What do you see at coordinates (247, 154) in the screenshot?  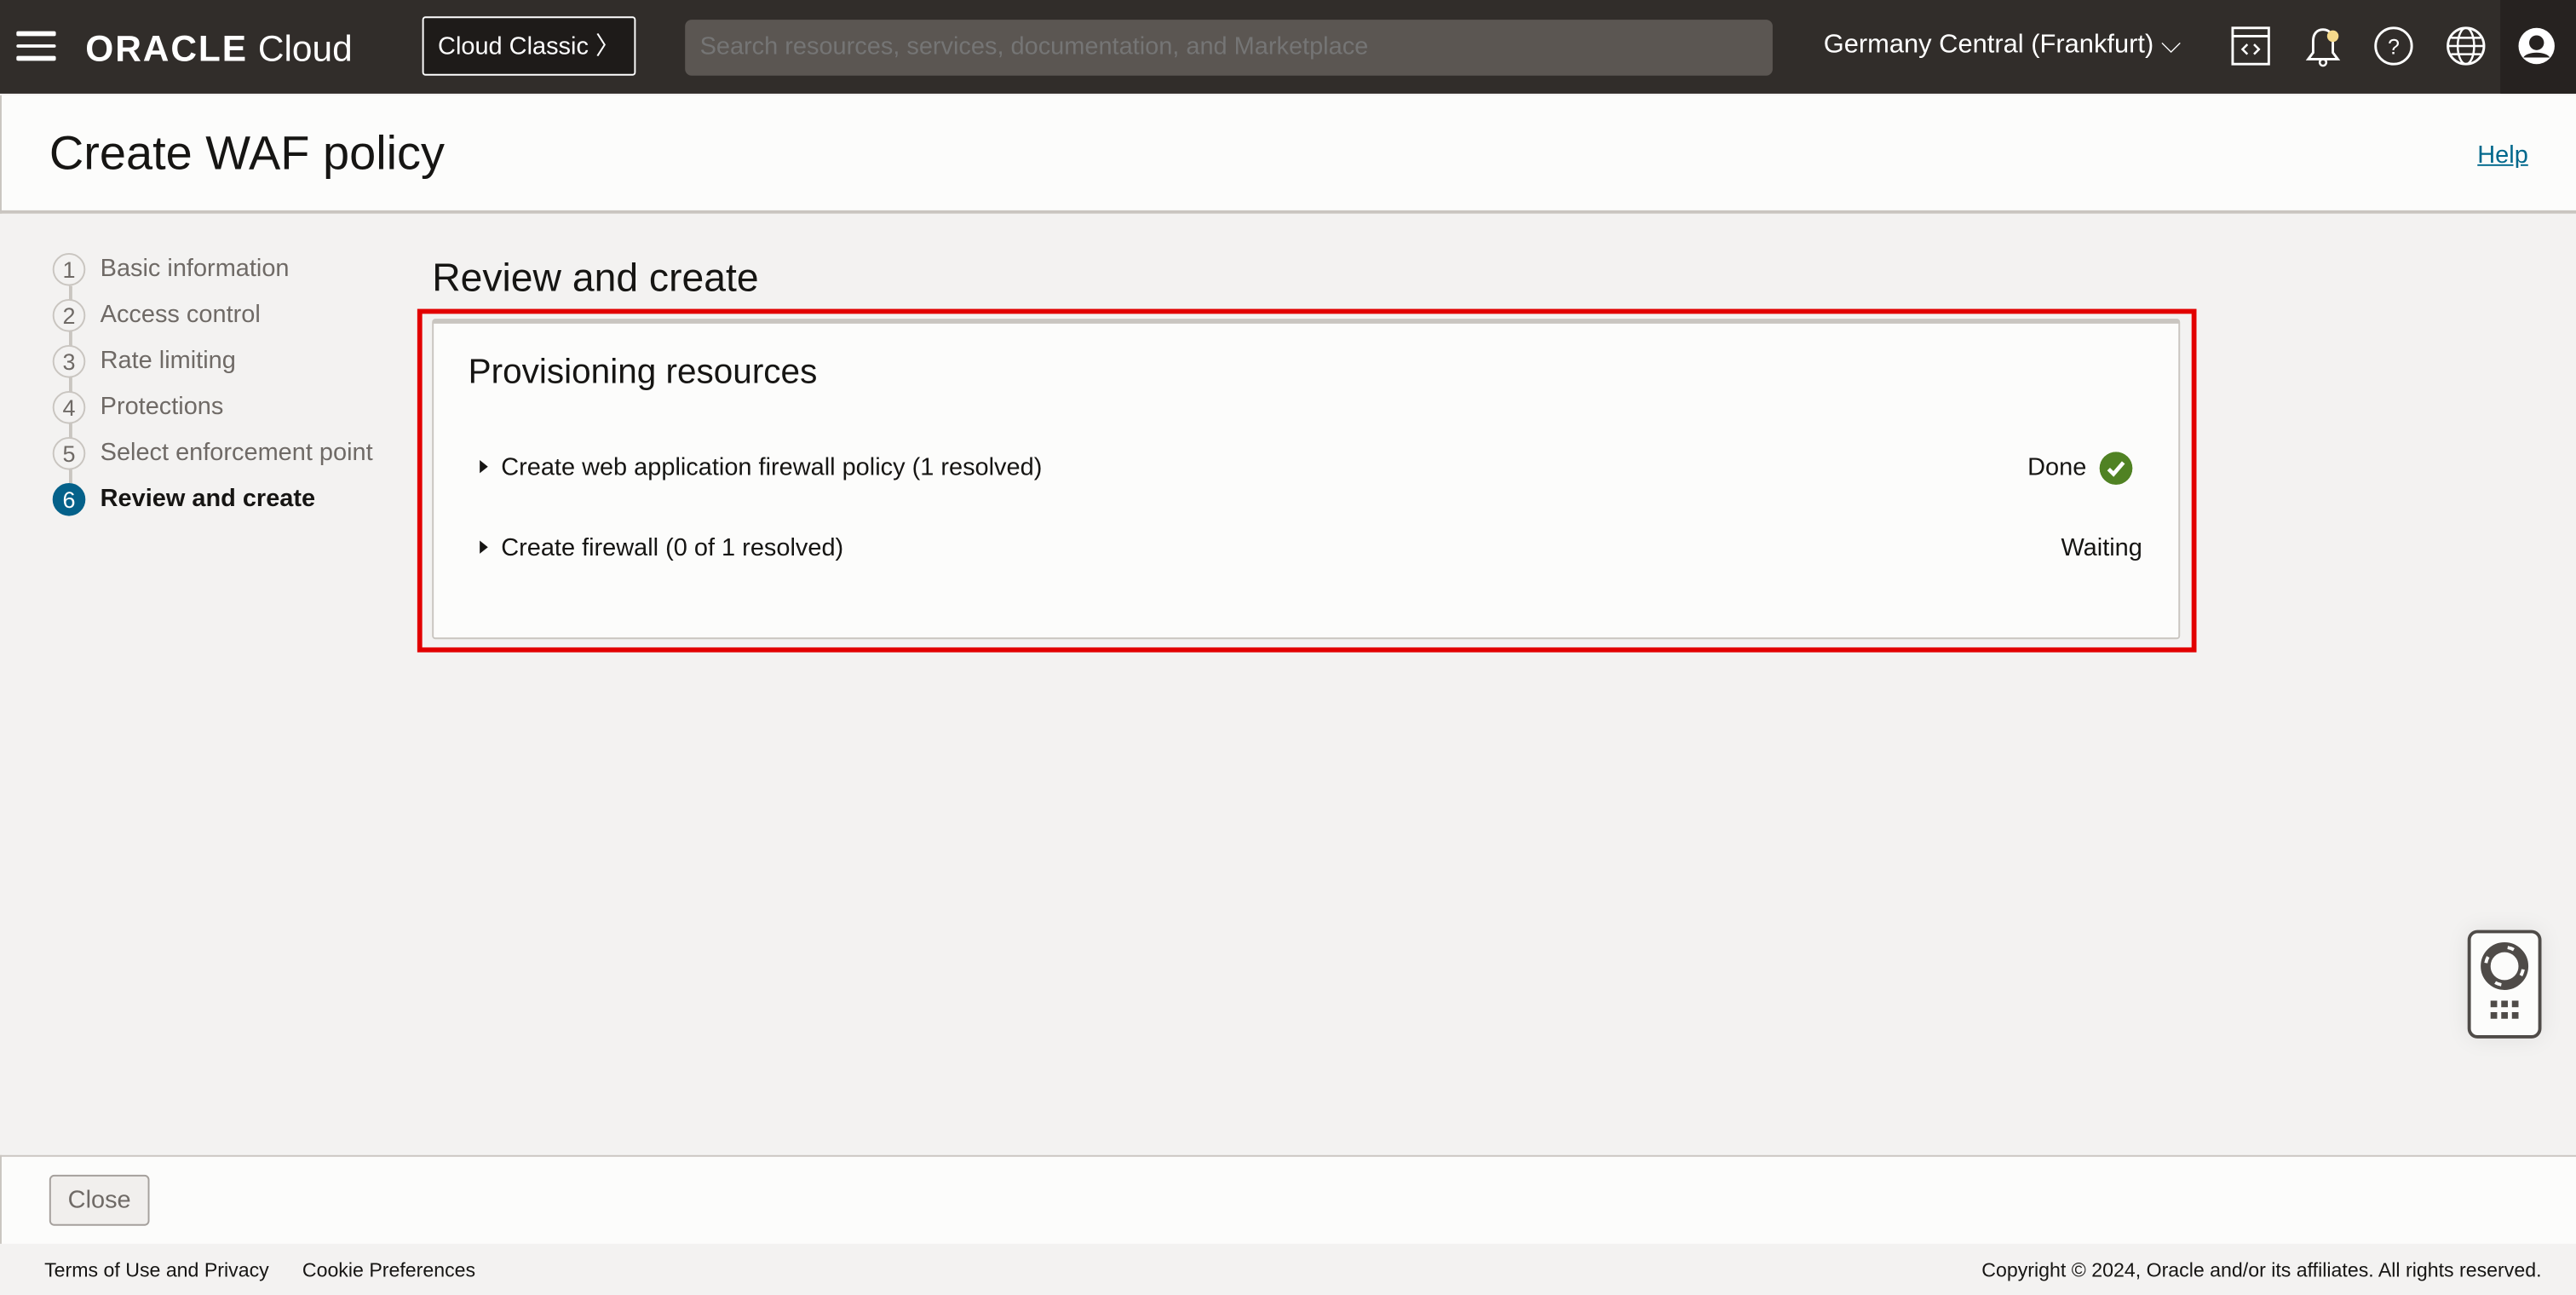 I see `page-title: Create WAF policy` at bounding box center [247, 154].